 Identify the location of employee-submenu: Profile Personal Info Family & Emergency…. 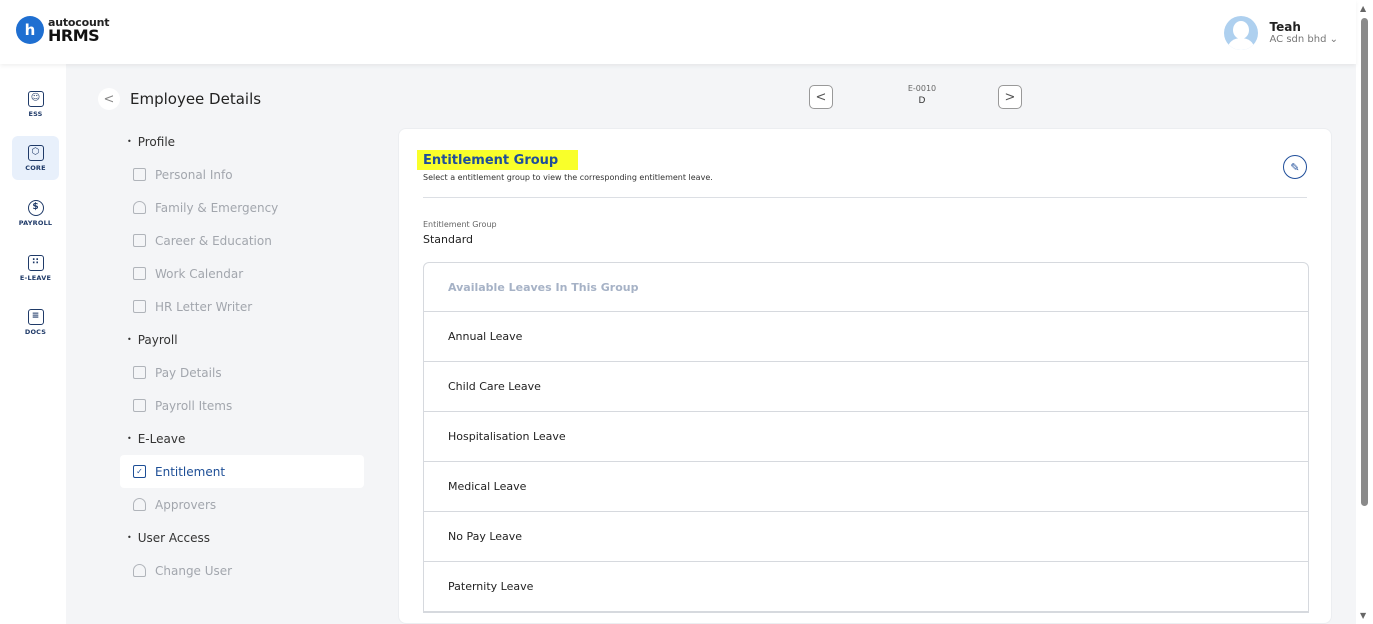
(242, 356).